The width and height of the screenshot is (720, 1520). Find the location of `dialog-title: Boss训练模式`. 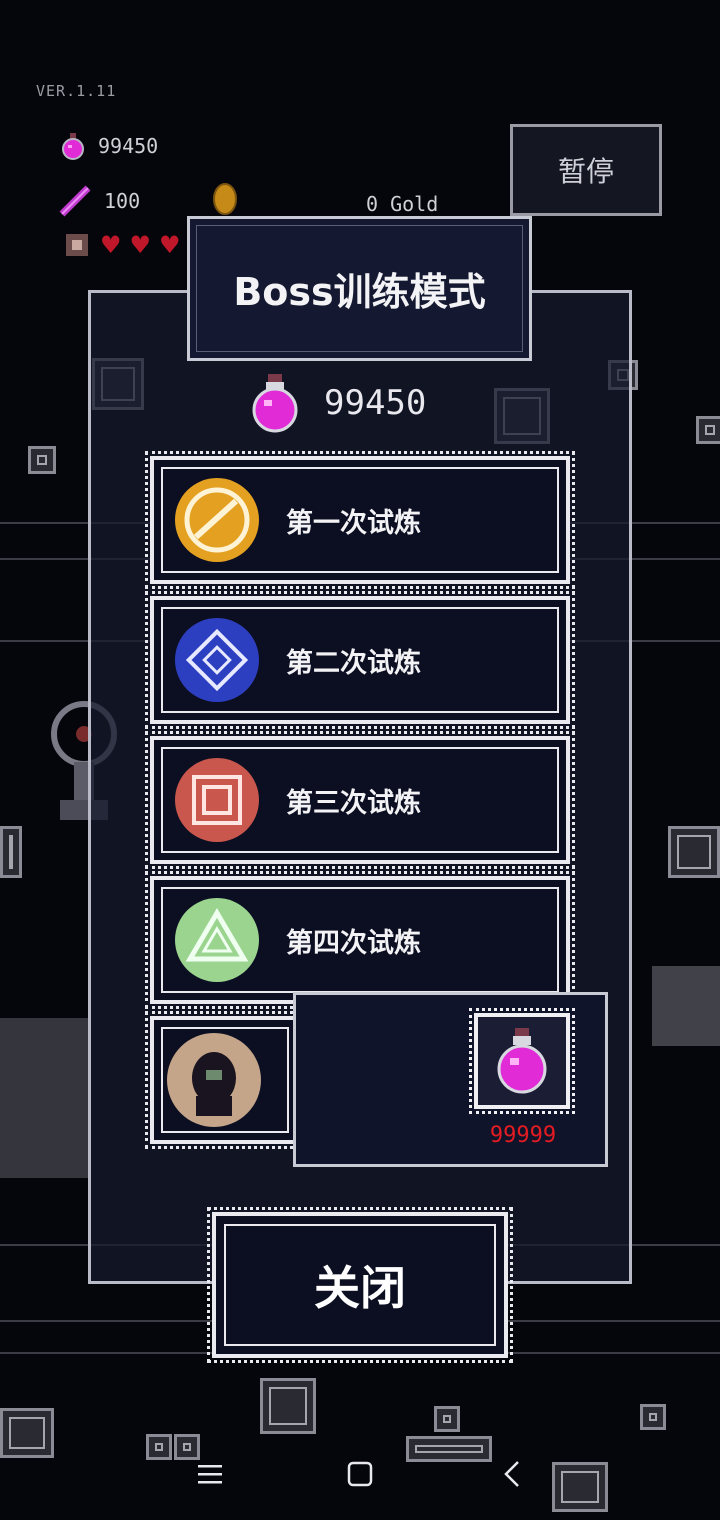

dialog-title: Boss训练模式 is located at coordinates (359, 288).